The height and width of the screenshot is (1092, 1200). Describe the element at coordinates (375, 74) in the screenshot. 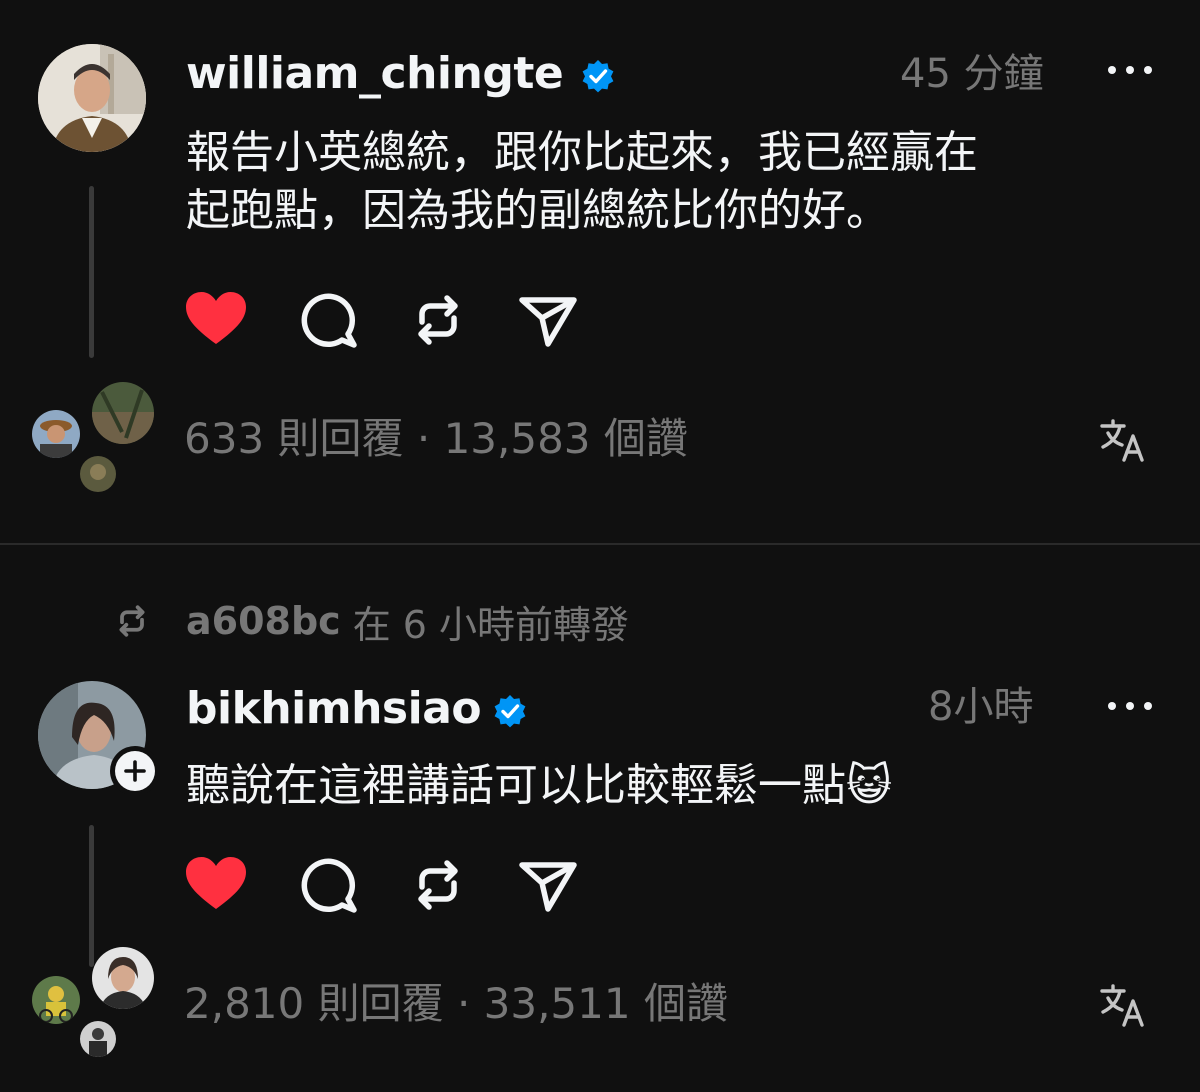

I see `post-1-username: william_chingte` at that location.